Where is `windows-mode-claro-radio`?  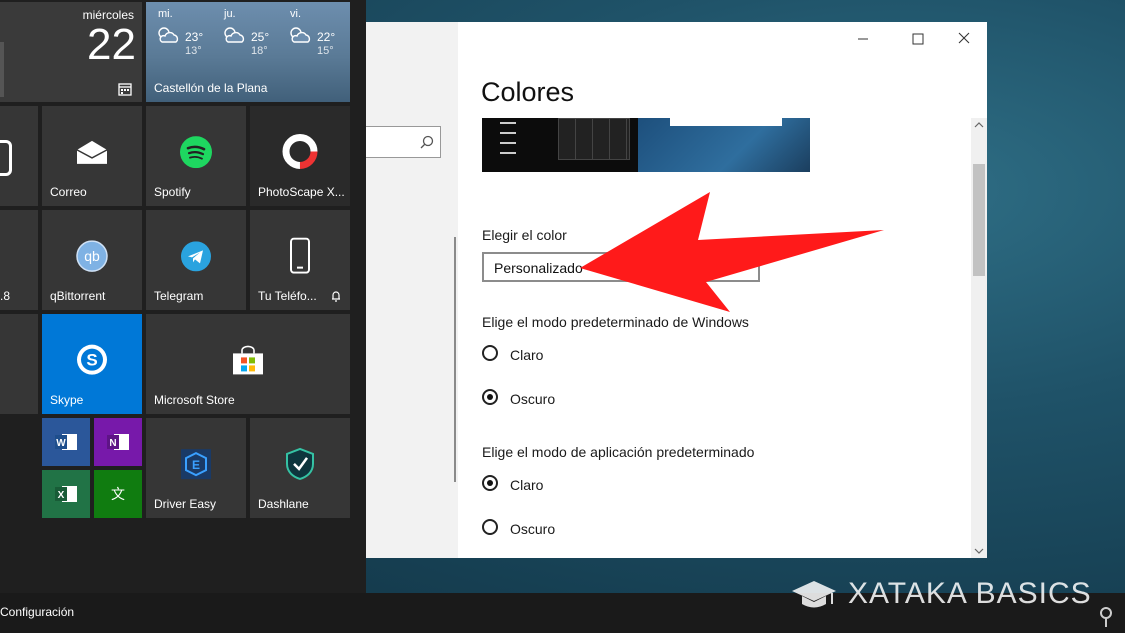 windows-mode-claro-radio is located at coordinates (490, 353).